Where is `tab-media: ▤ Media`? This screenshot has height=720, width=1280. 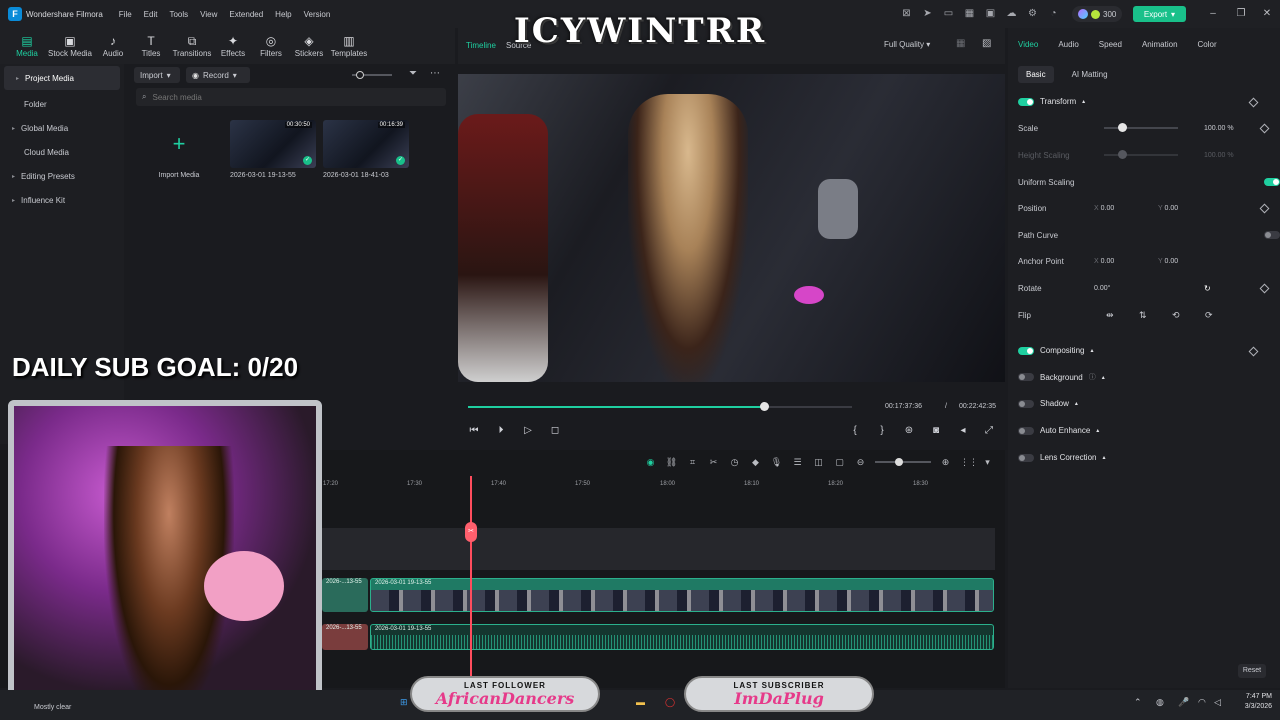 tab-media: ▤ Media is located at coordinates (27, 46).